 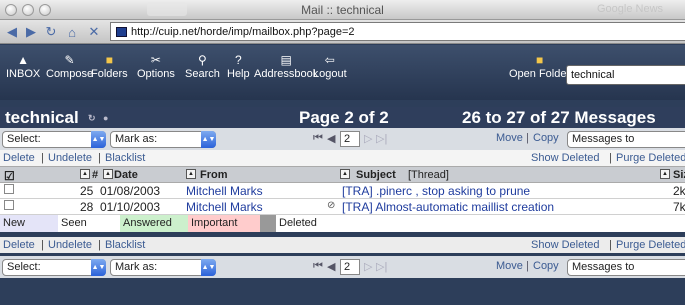 I want to click on nav-label: Help, so click(x=238, y=74).